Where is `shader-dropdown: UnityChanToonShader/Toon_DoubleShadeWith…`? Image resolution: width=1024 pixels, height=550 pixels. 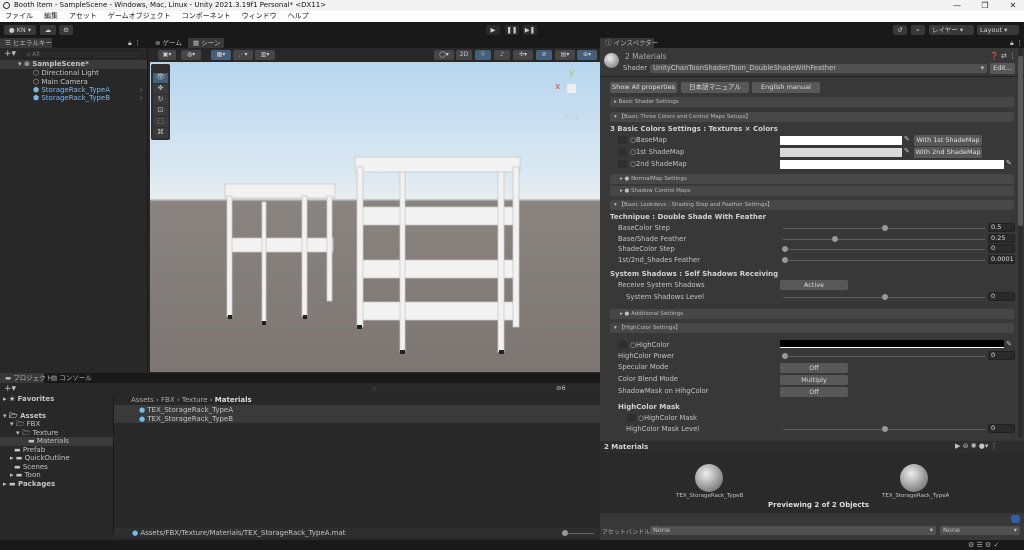
shader-dropdown: UnityChanToonShader/Toon_DoubleShadeWith… is located at coordinates (818, 68).